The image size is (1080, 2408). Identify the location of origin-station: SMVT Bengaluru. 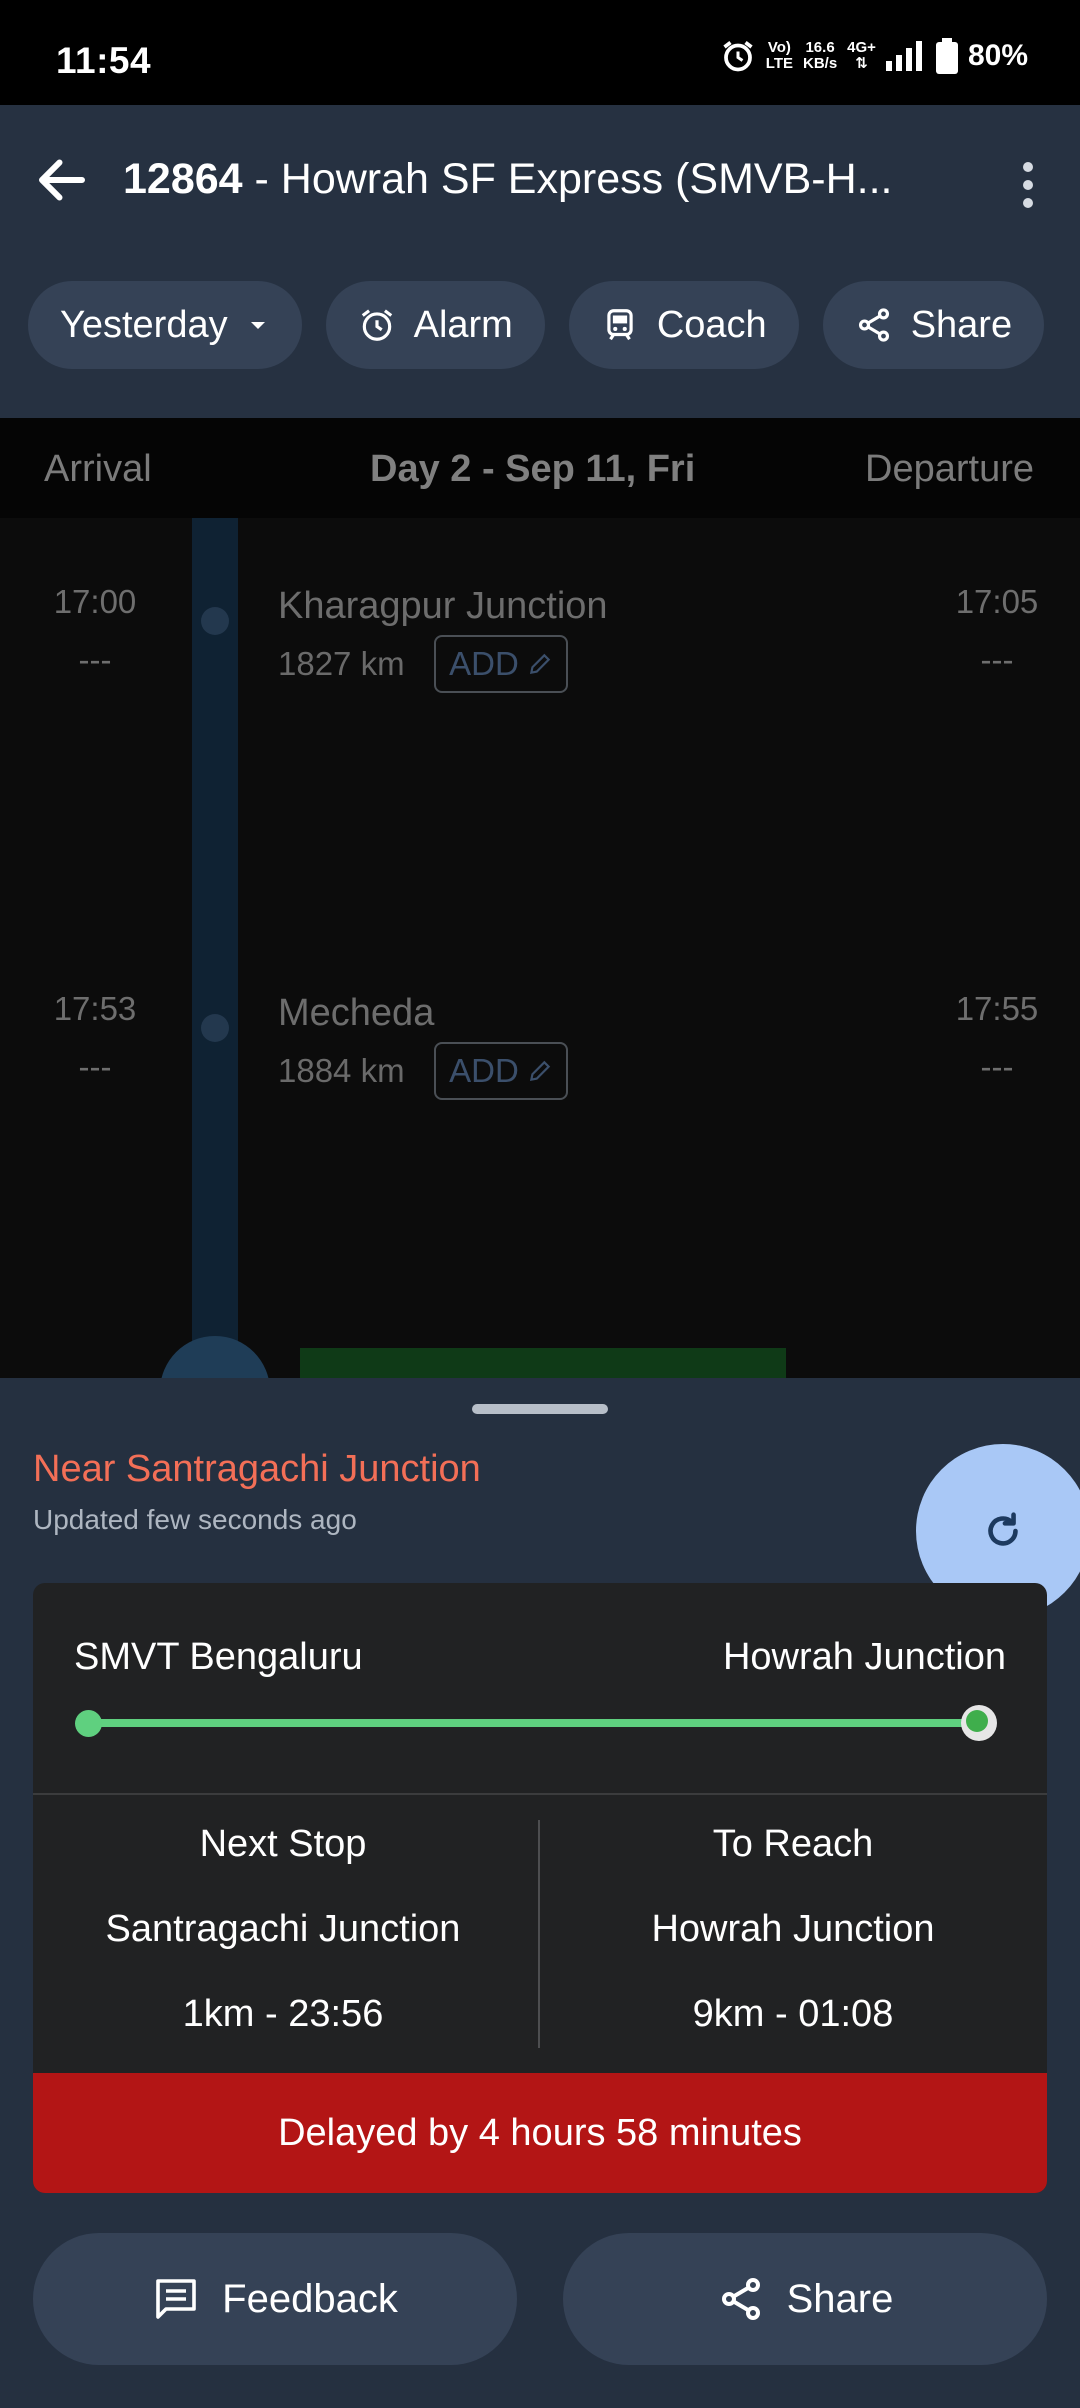
(218, 1657).